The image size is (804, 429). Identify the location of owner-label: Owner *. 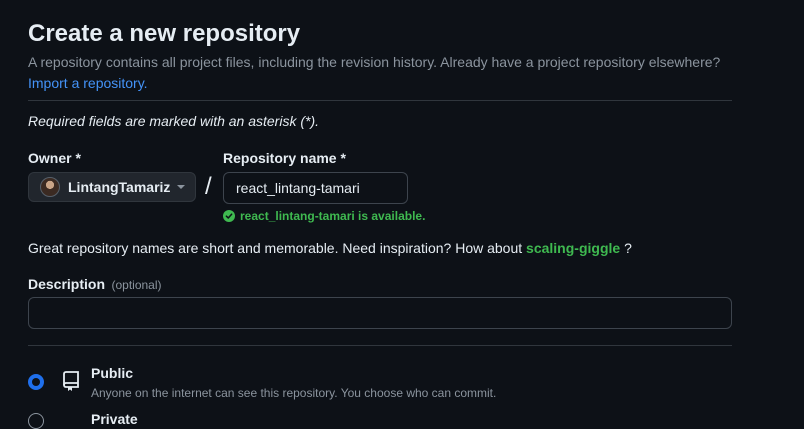
(54, 158).